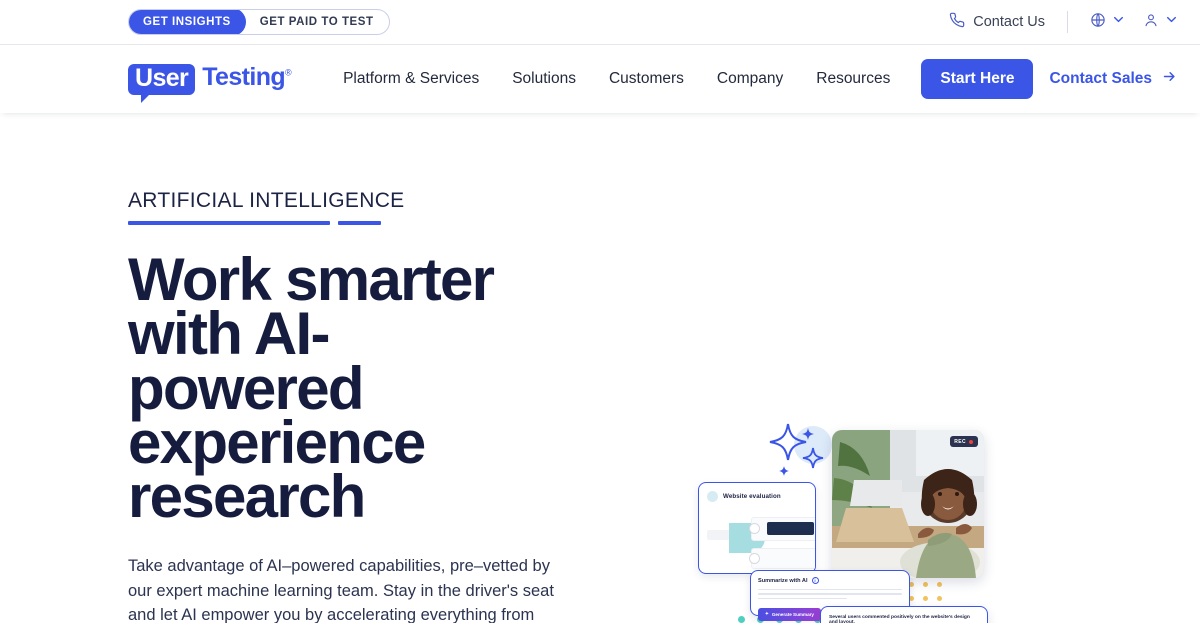  What do you see at coordinates (229, 223) in the screenshot?
I see `underline-segment-long` at bounding box center [229, 223].